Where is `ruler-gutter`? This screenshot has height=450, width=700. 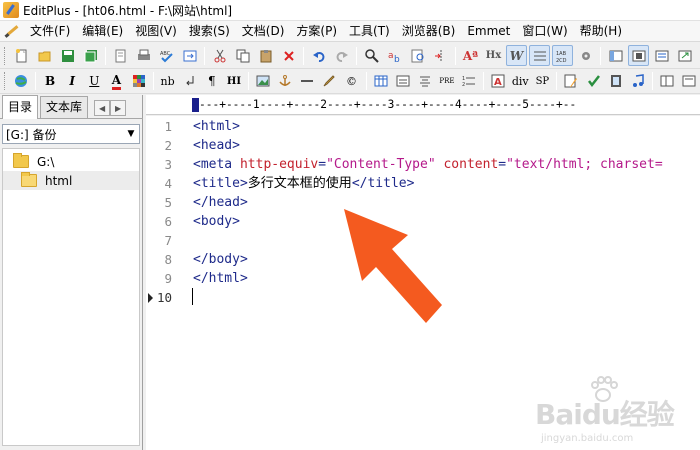
ruler-gutter is located at coordinates (169, 104).